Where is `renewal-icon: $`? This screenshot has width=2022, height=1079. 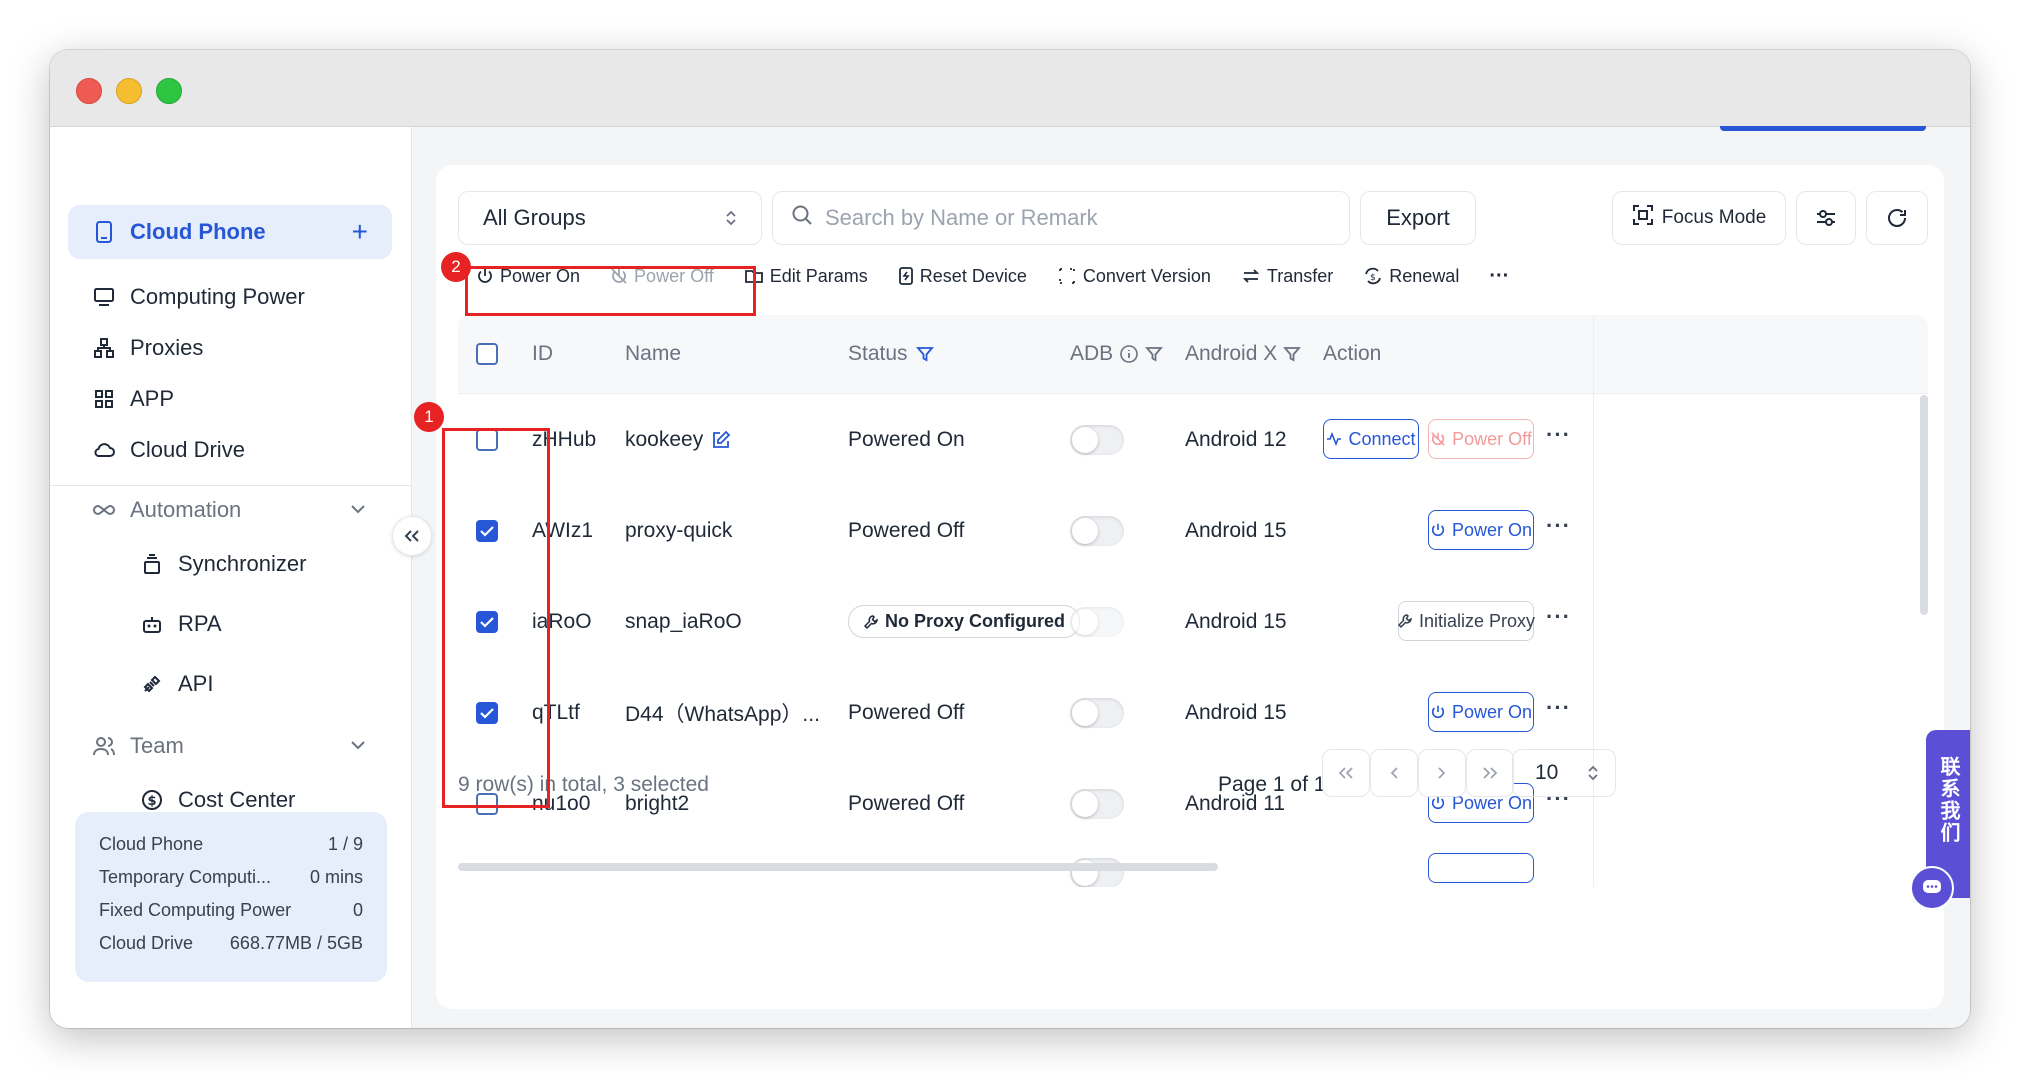 renewal-icon: $ is located at coordinates (1373, 276).